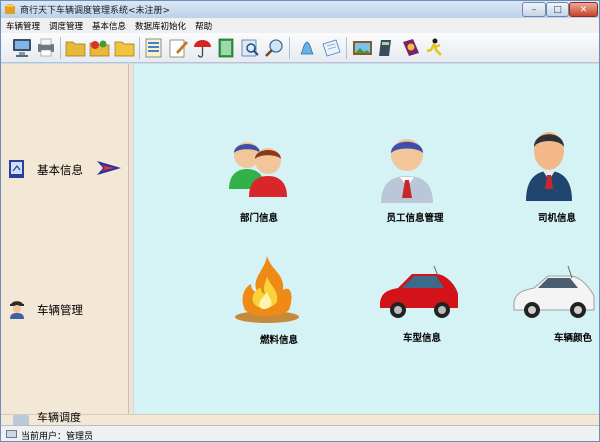  I want to click on user-icon, so click(11, 434).